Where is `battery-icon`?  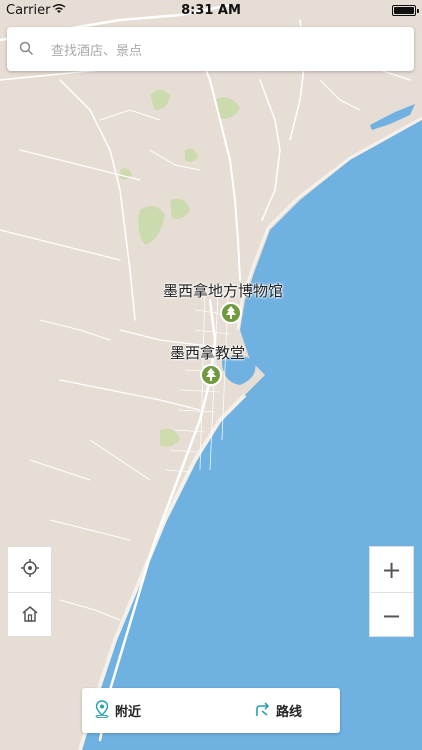
battery-icon is located at coordinates (405, 10).